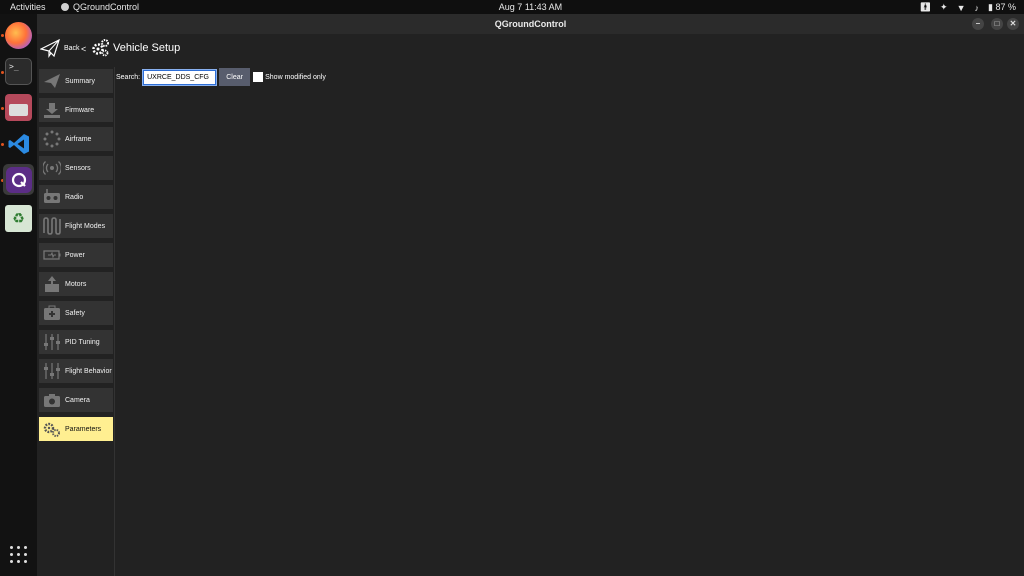 This screenshot has height=576, width=1024. What do you see at coordinates (1013, 24) in the screenshot?
I see `close-icon: ✕` at bounding box center [1013, 24].